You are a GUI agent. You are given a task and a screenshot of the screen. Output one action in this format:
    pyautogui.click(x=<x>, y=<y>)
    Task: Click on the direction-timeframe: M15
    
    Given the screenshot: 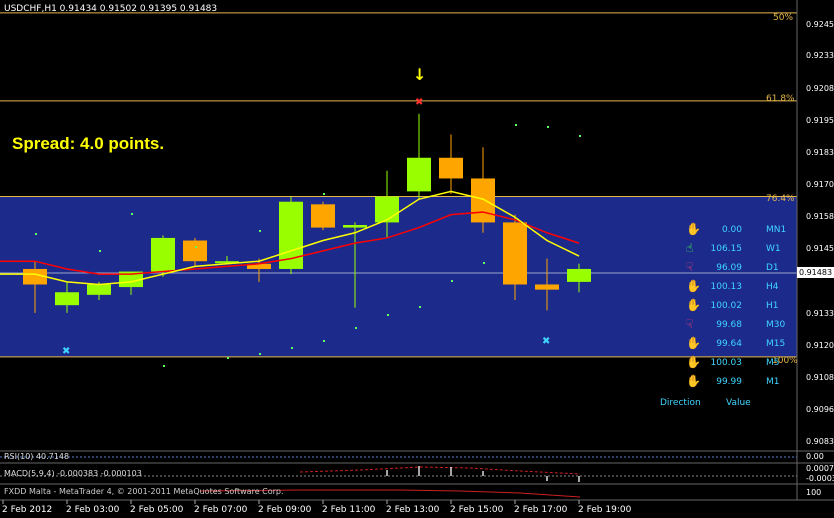 What is the action you would take?
    pyautogui.click(x=776, y=344)
    